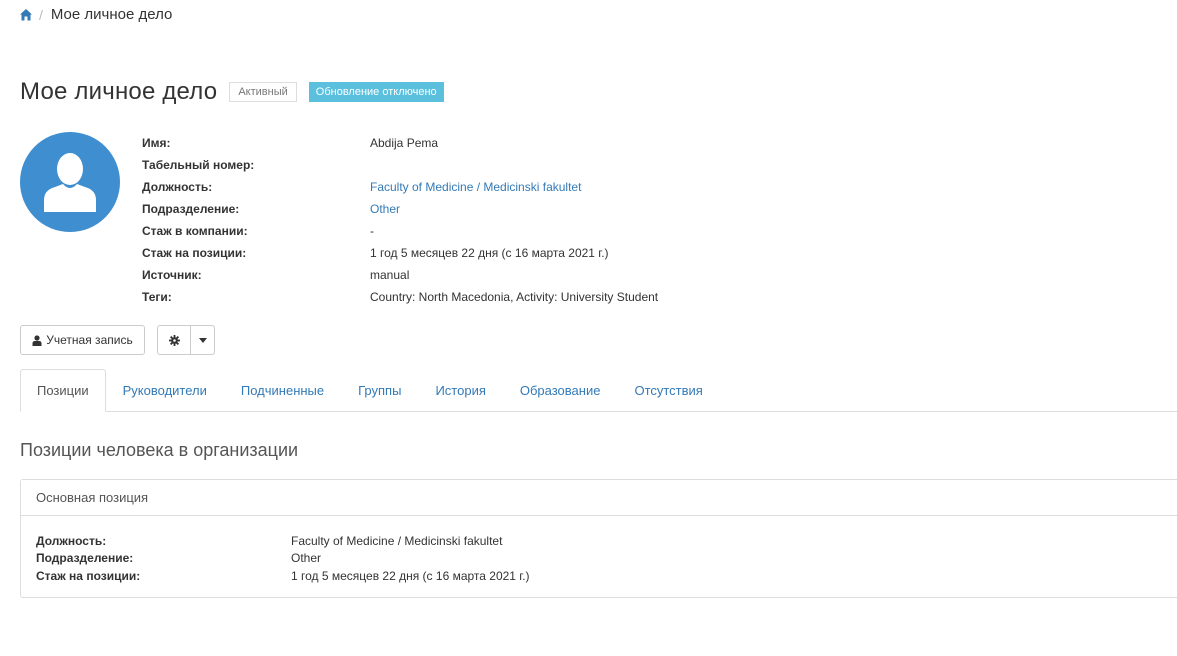 This screenshot has width=1177, height=656. I want to click on info-value: -, so click(372, 231).